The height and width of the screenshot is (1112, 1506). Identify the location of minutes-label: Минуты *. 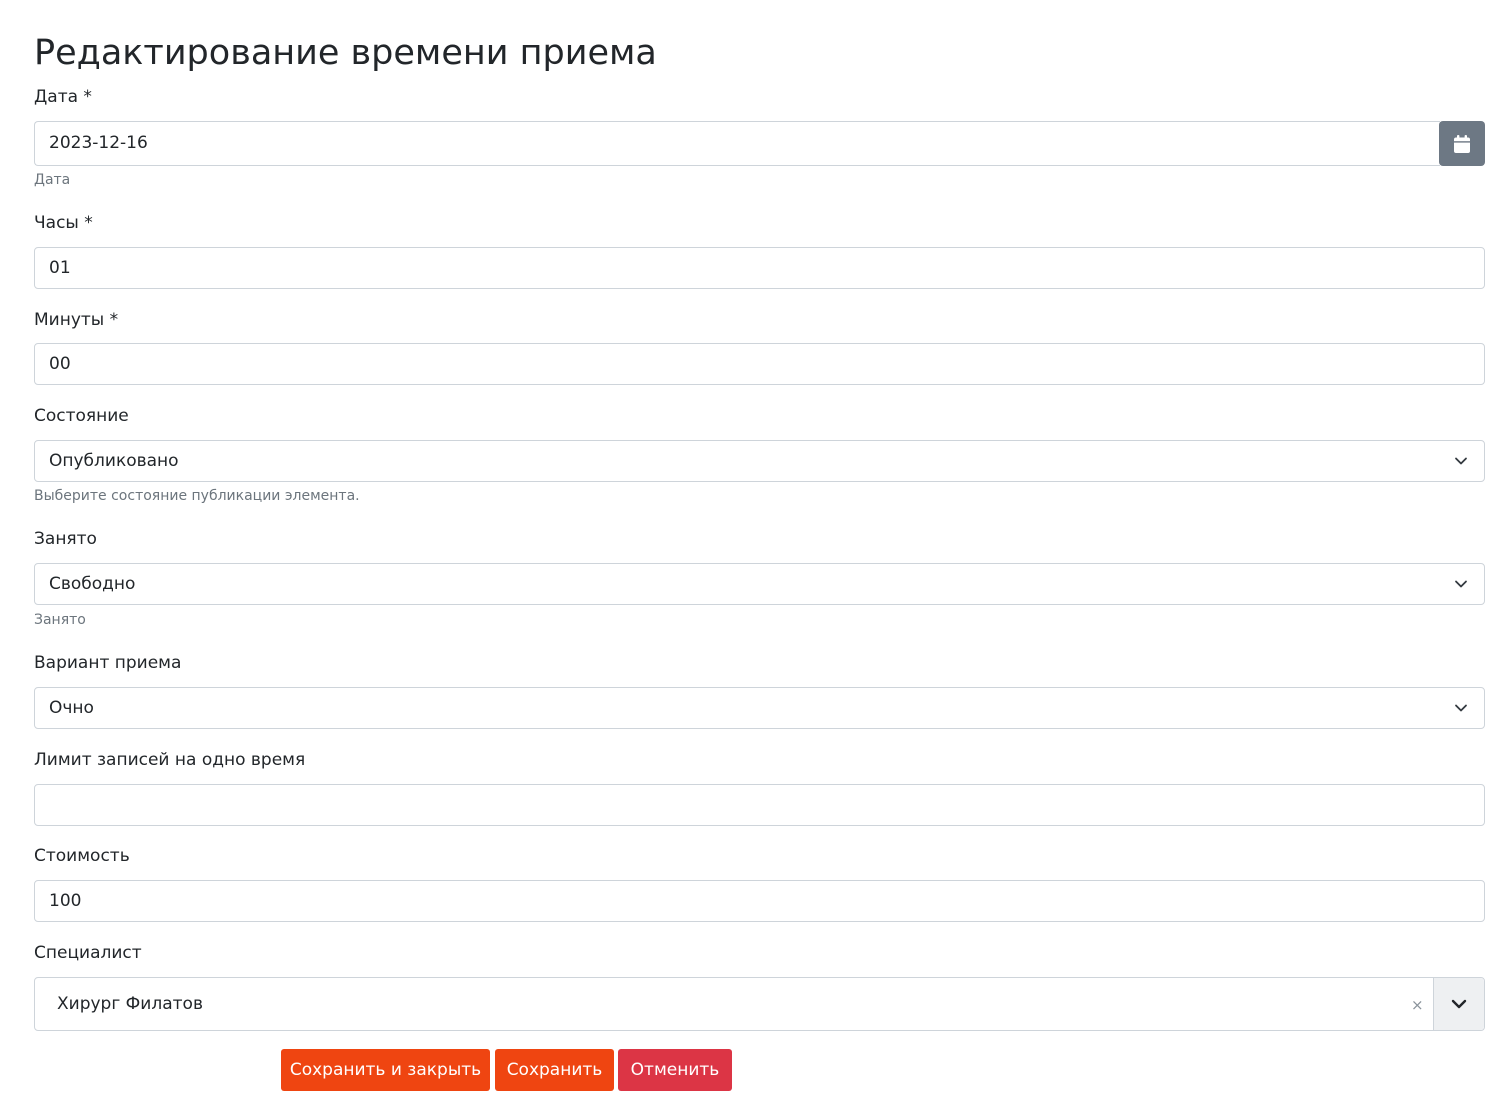
(76, 320).